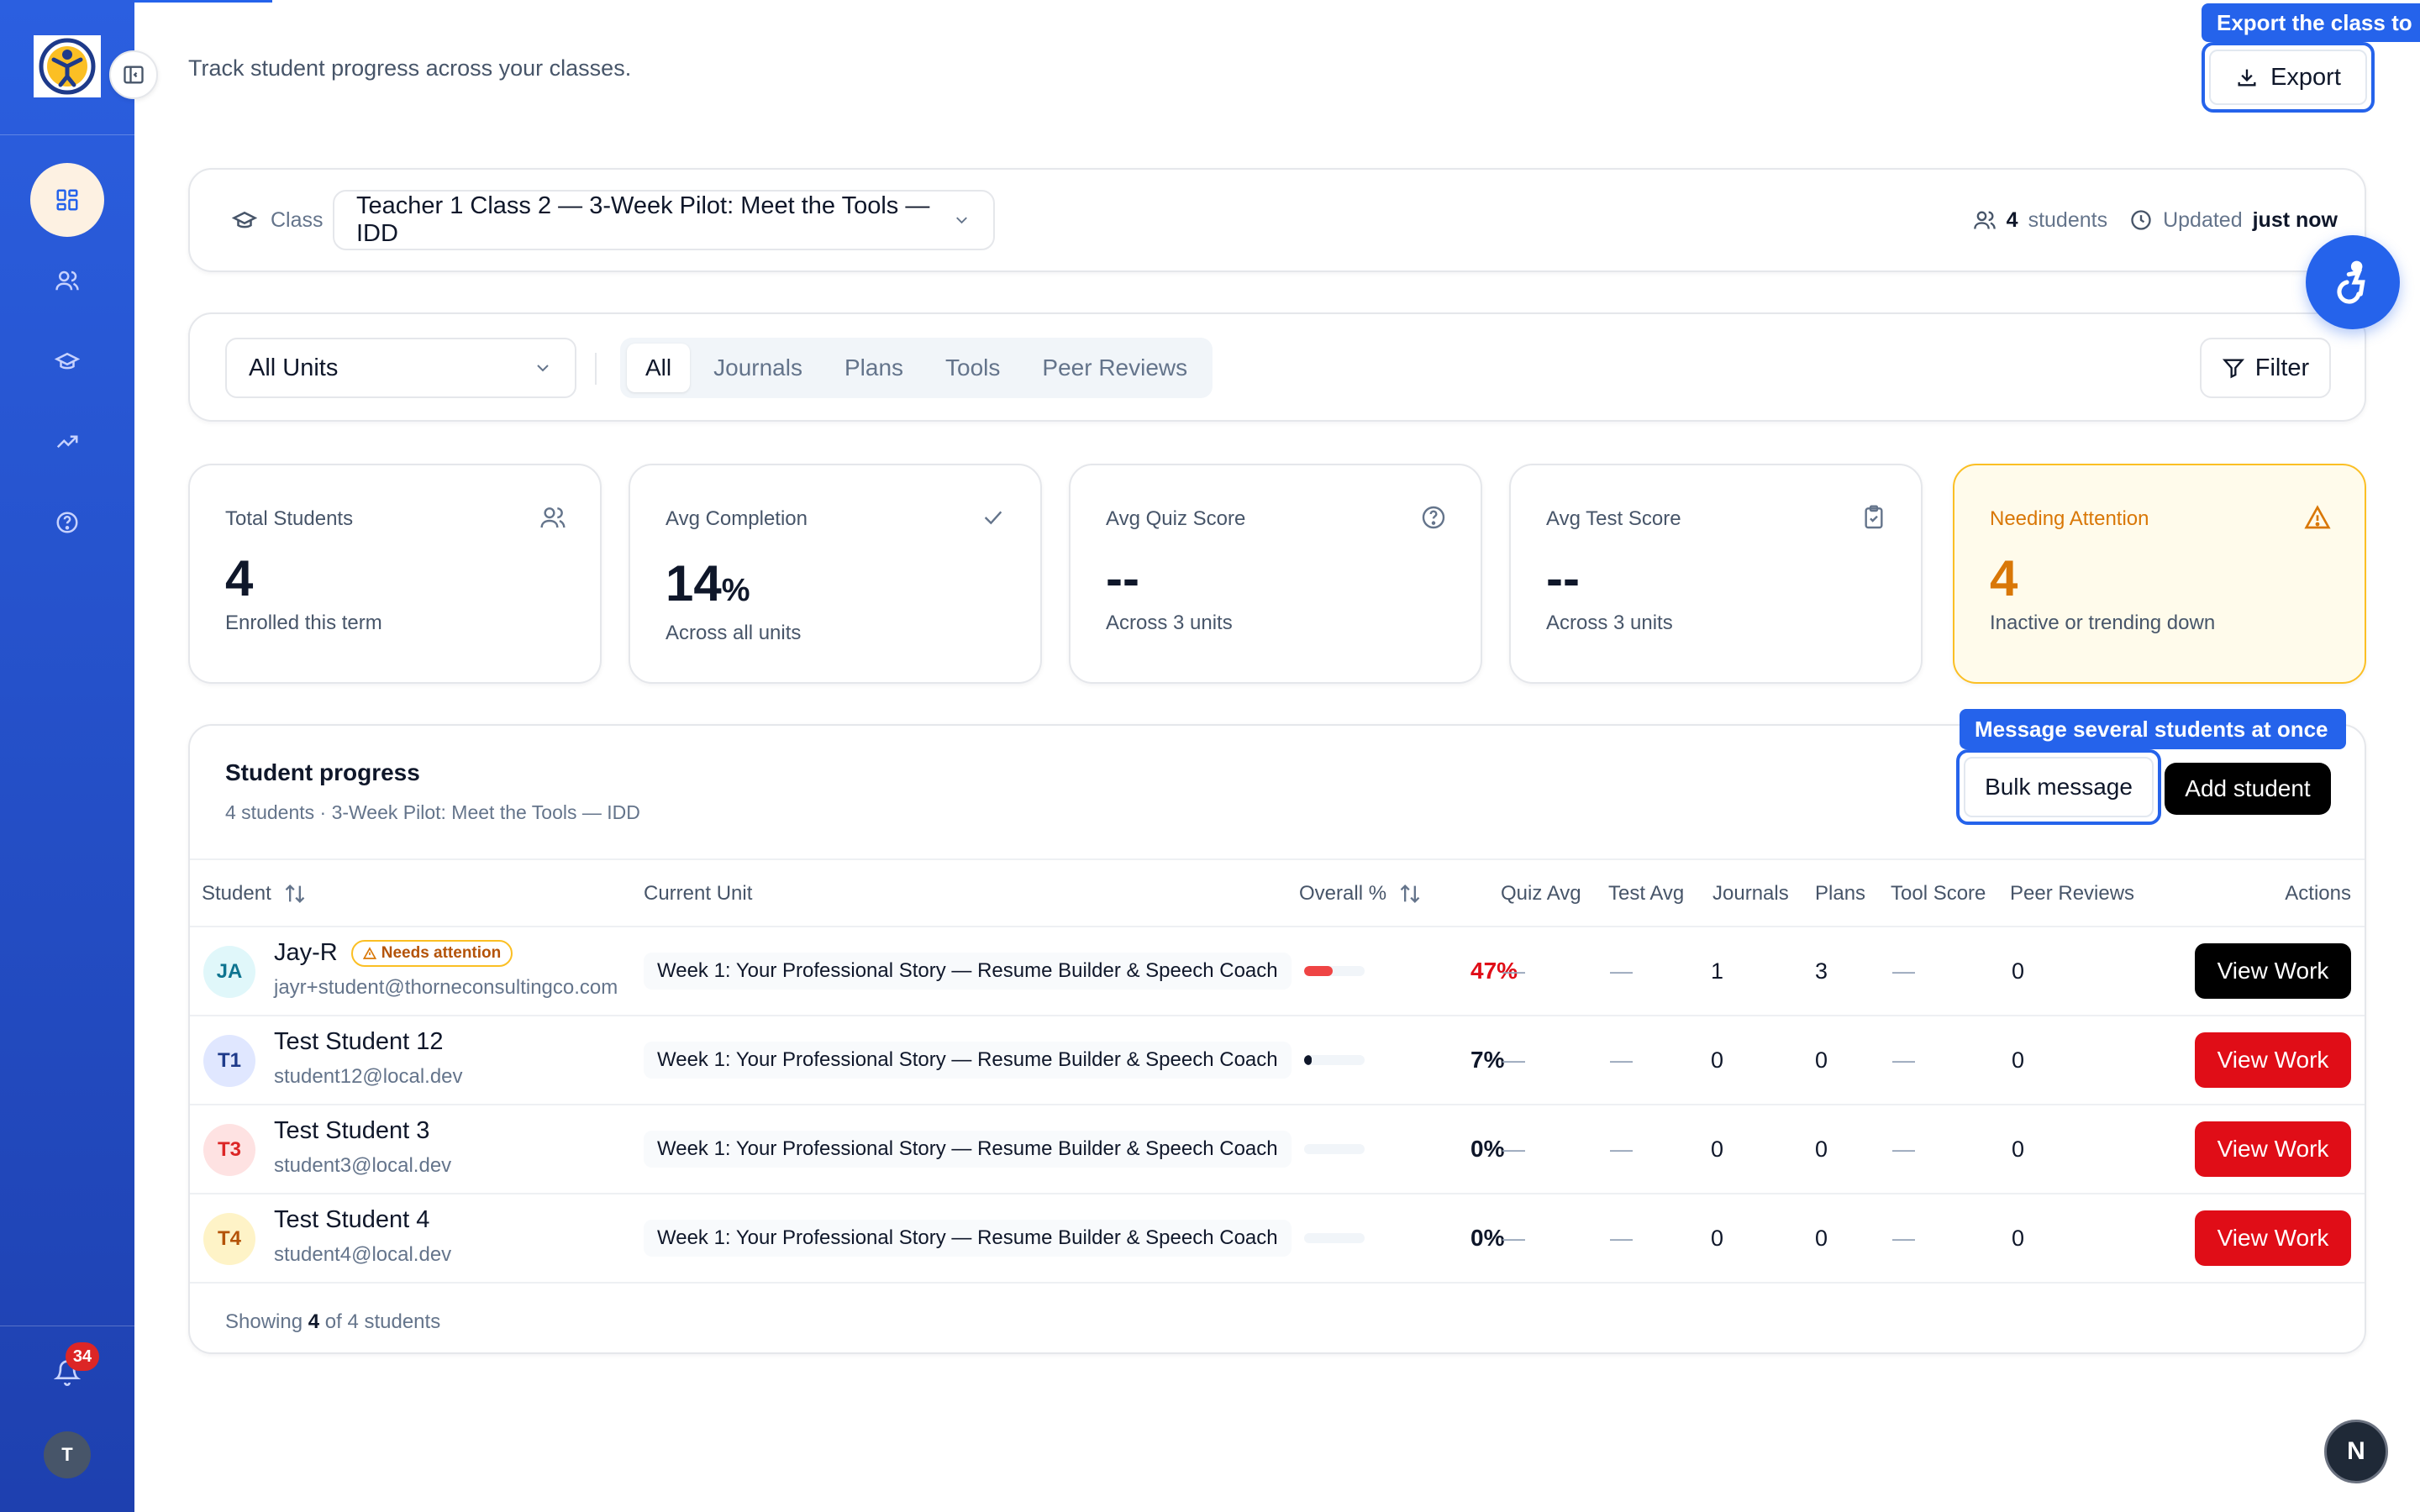 The height and width of the screenshot is (1512, 2420). I want to click on peer-reviews-cell: 0, so click(2019, 1238).